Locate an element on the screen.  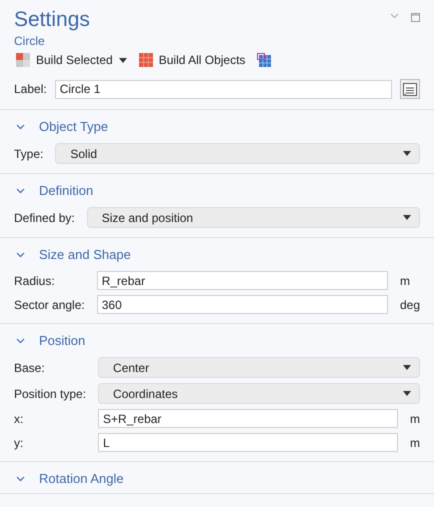
field-label: Defined by: is located at coordinates (45, 218).